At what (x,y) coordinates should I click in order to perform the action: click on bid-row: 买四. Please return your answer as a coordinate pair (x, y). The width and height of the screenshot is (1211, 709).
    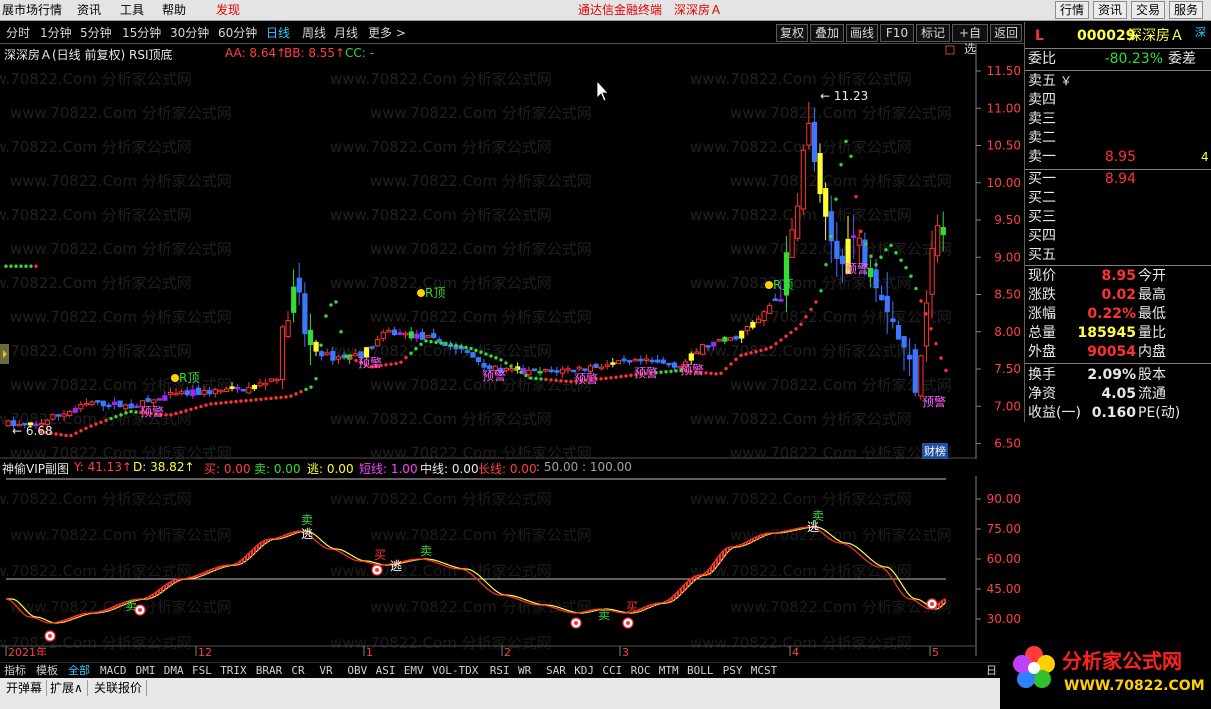
    Looking at the image, I should click on (1118, 236).